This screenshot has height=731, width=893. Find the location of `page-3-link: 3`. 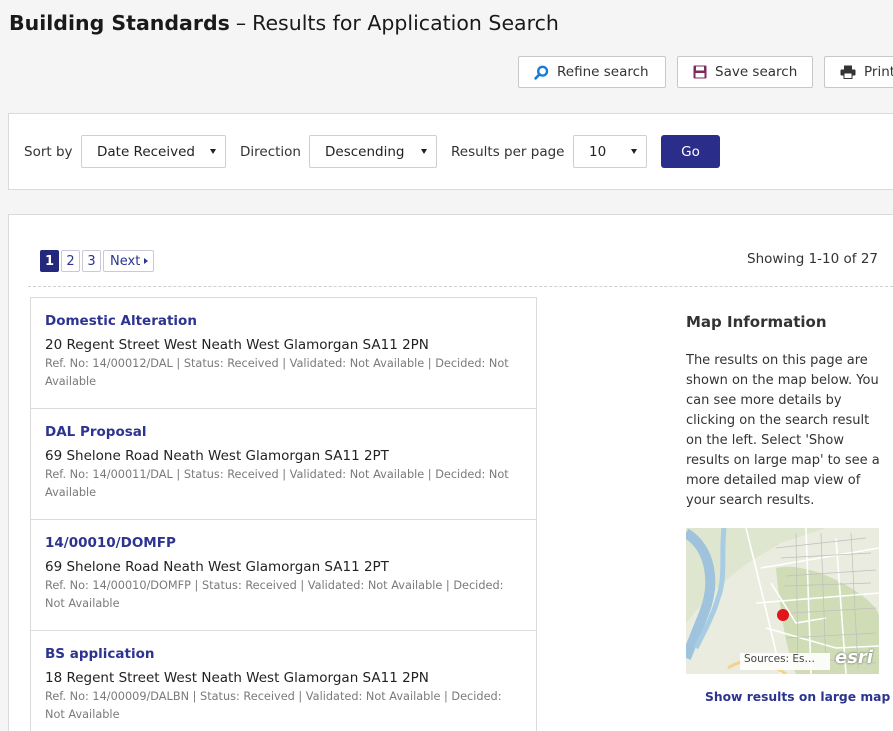

page-3-link: 3 is located at coordinates (92, 261).